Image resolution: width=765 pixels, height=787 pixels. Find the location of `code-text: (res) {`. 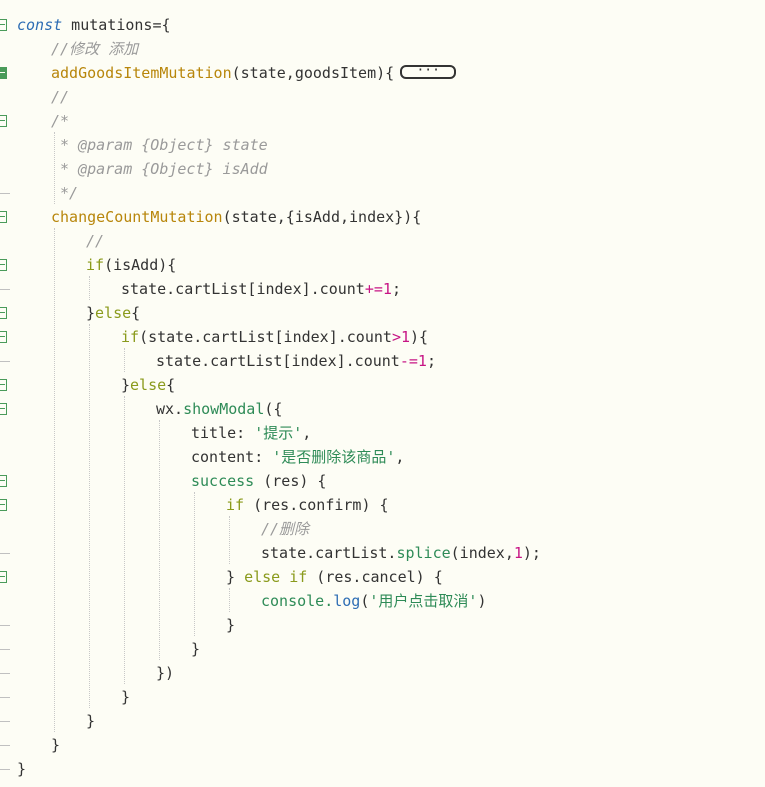

code-text: (res) { is located at coordinates (290, 481).